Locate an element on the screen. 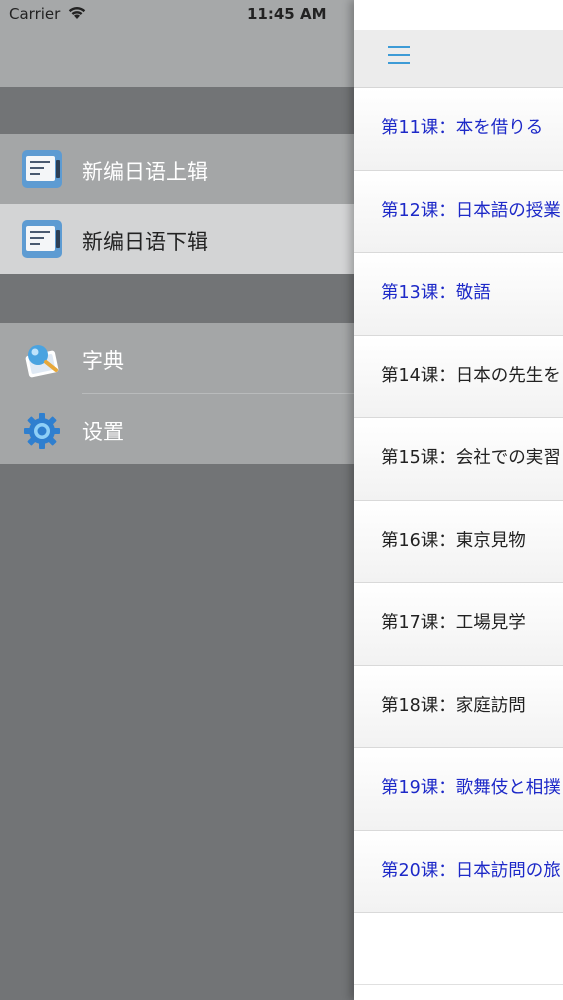  menu-item-label: 设置 is located at coordinates (103, 432).